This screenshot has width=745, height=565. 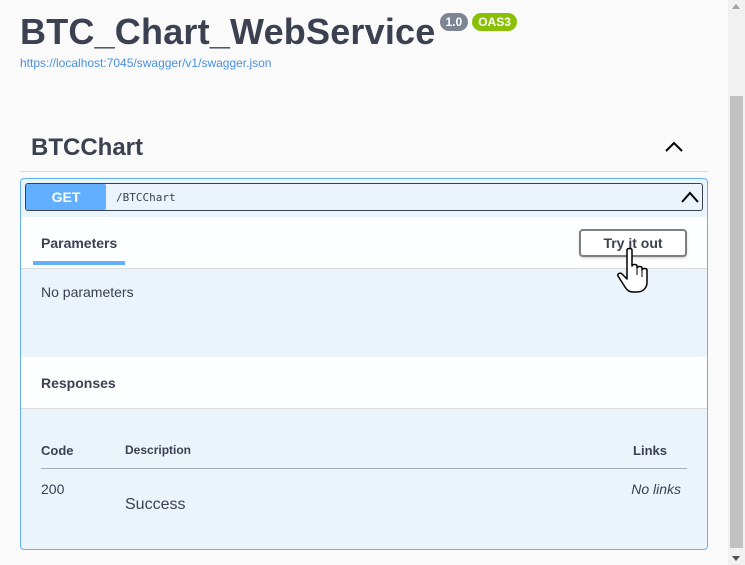 I want to click on column-description: Description, so click(x=158, y=450).